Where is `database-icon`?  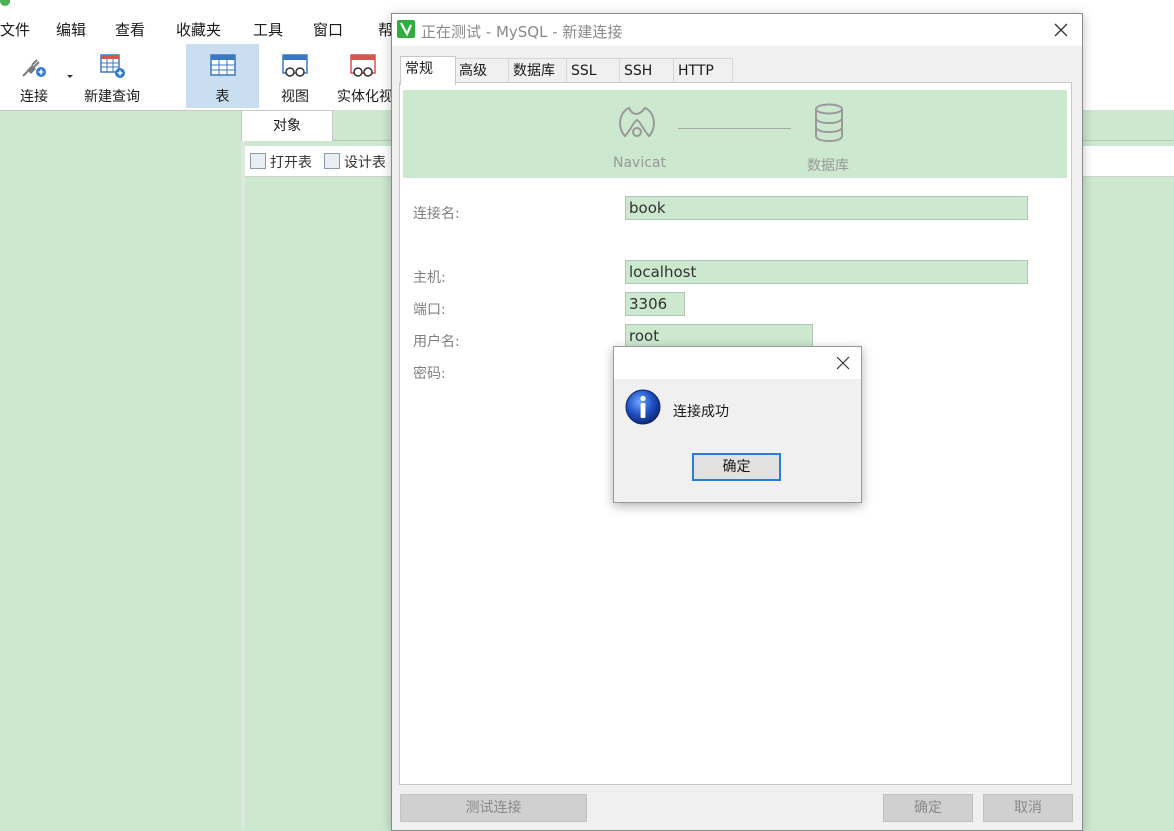 database-icon is located at coordinates (829, 123).